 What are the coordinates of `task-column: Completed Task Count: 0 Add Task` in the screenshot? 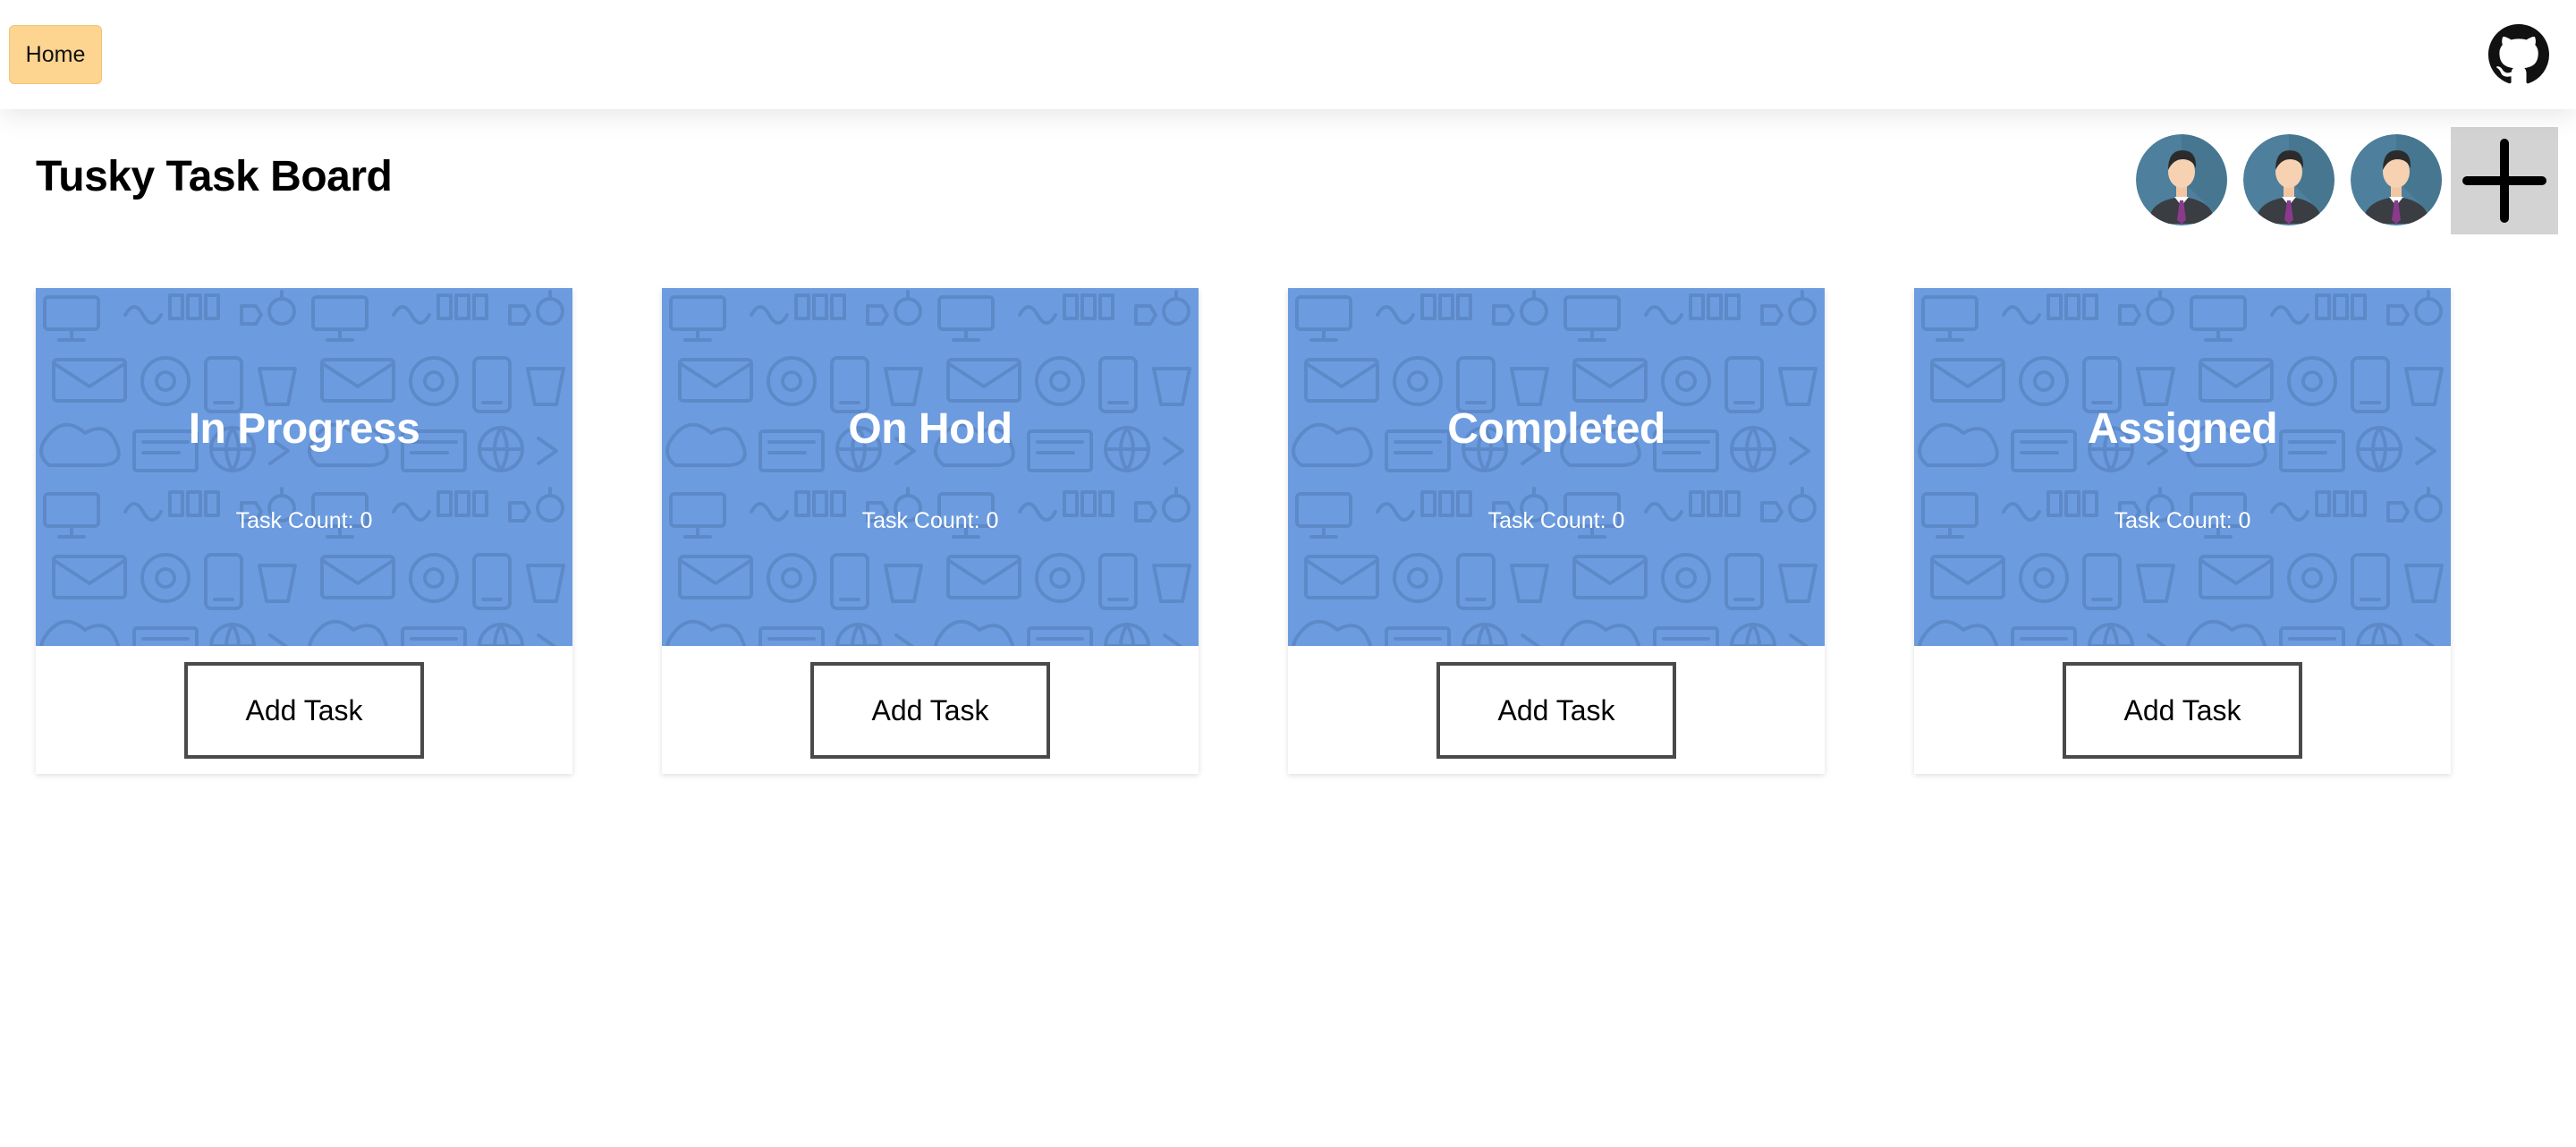 It's located at (1556, 531).